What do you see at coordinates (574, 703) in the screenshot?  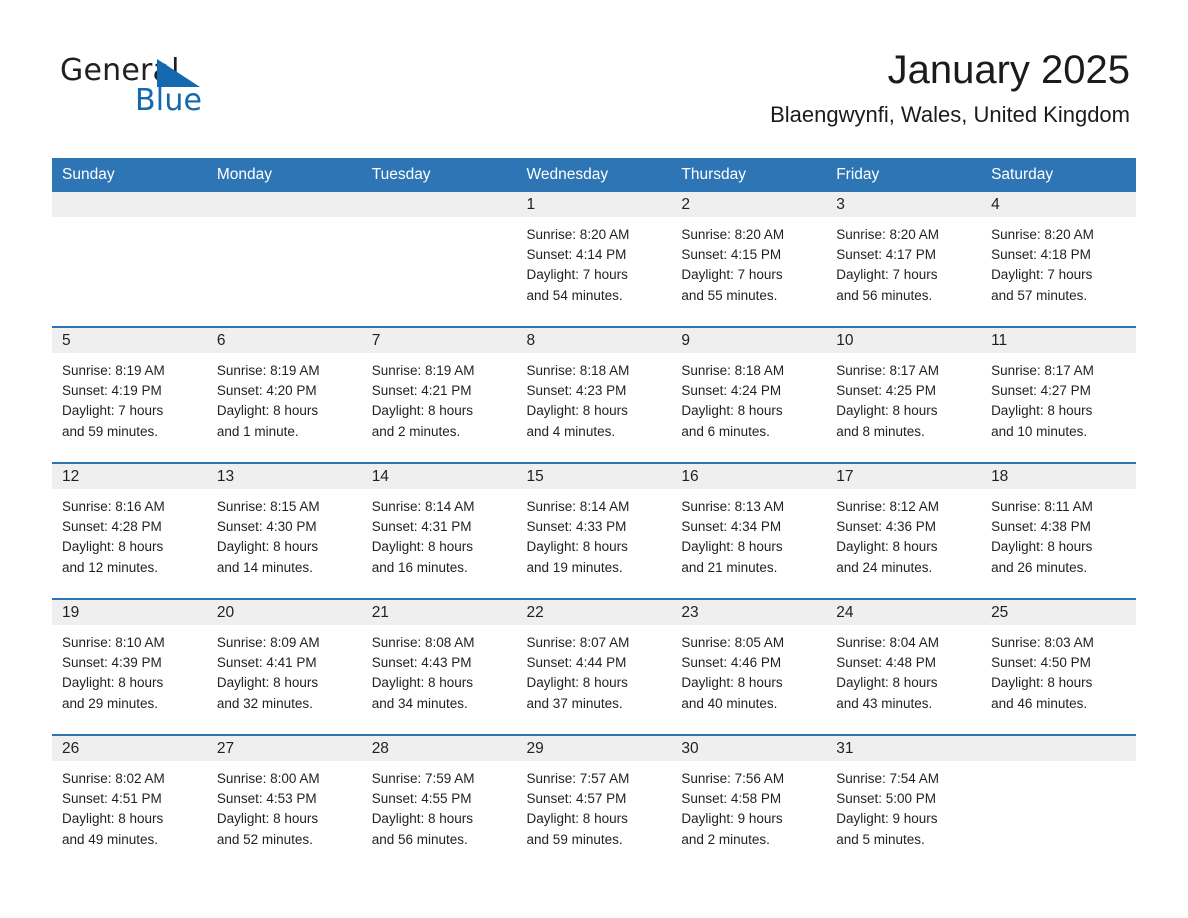 I see `daylight-text: and 37 minutes.` at bounding box center [574, 703].